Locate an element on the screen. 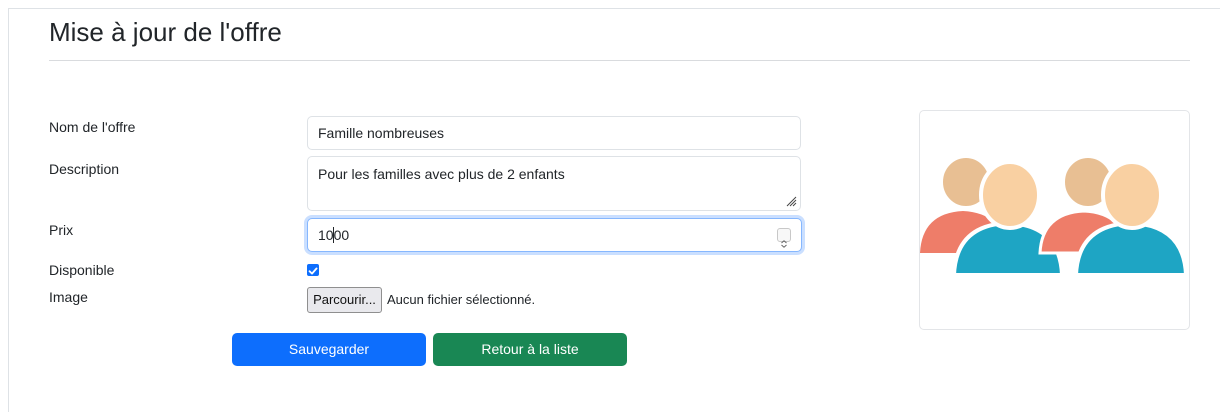 The image size is (1220, 412). available-checkbox is located at coordinates (313, 270).